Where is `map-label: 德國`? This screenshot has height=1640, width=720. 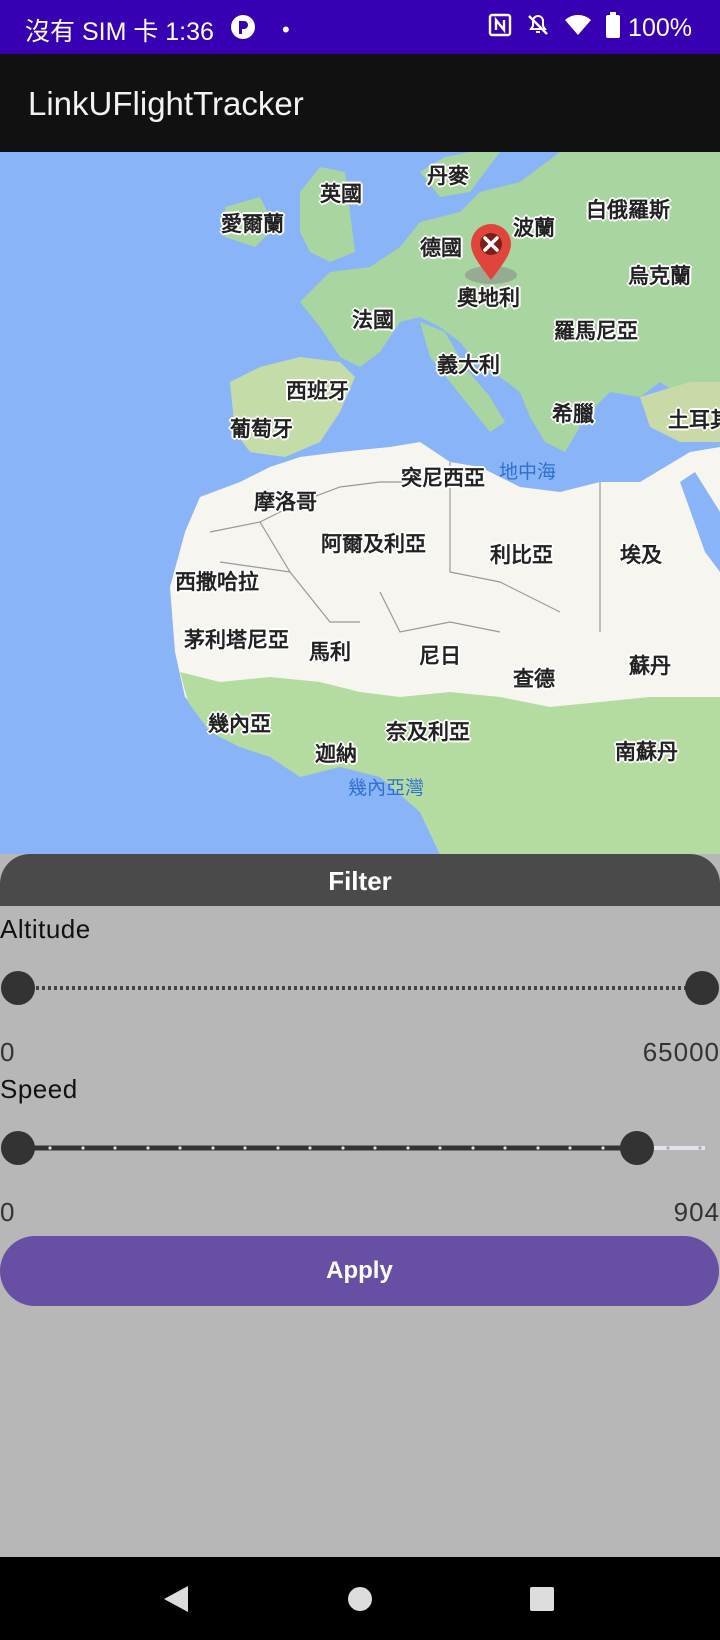
map-label: 德國 is located at coordinates (441, 248).